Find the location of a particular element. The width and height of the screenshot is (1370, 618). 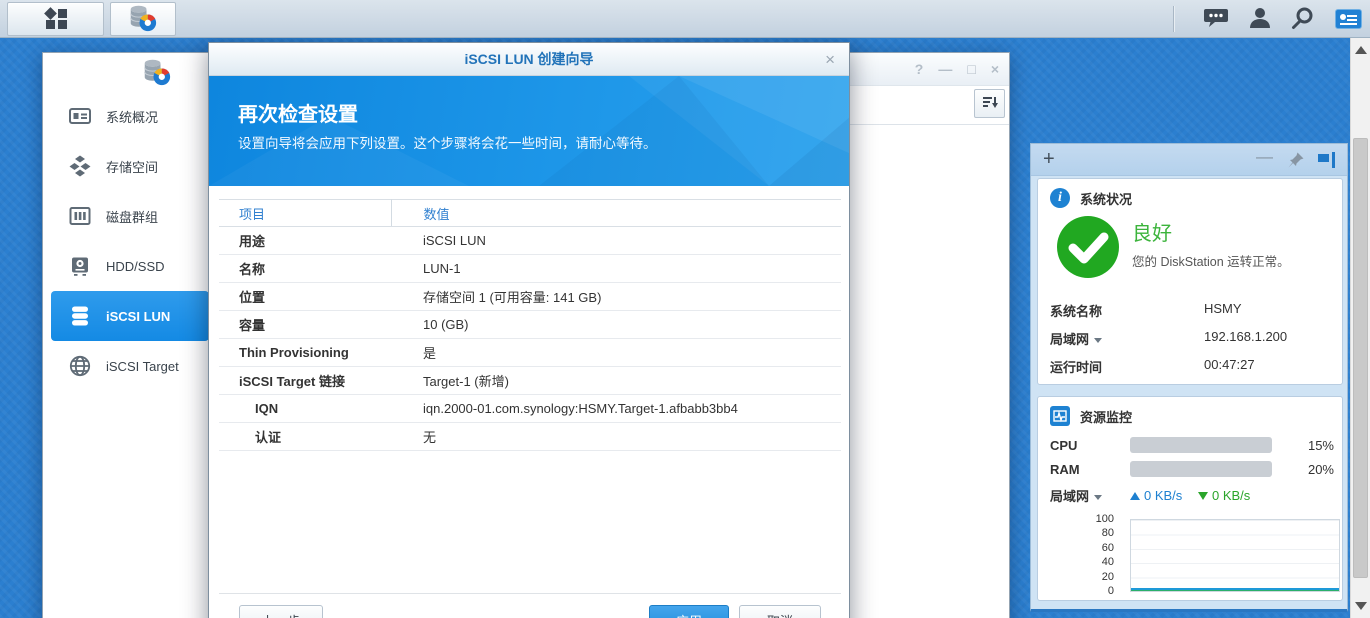

row-value: 存储空间 1 (可用容量: 141 GB) is located at coordinates (616, 296).